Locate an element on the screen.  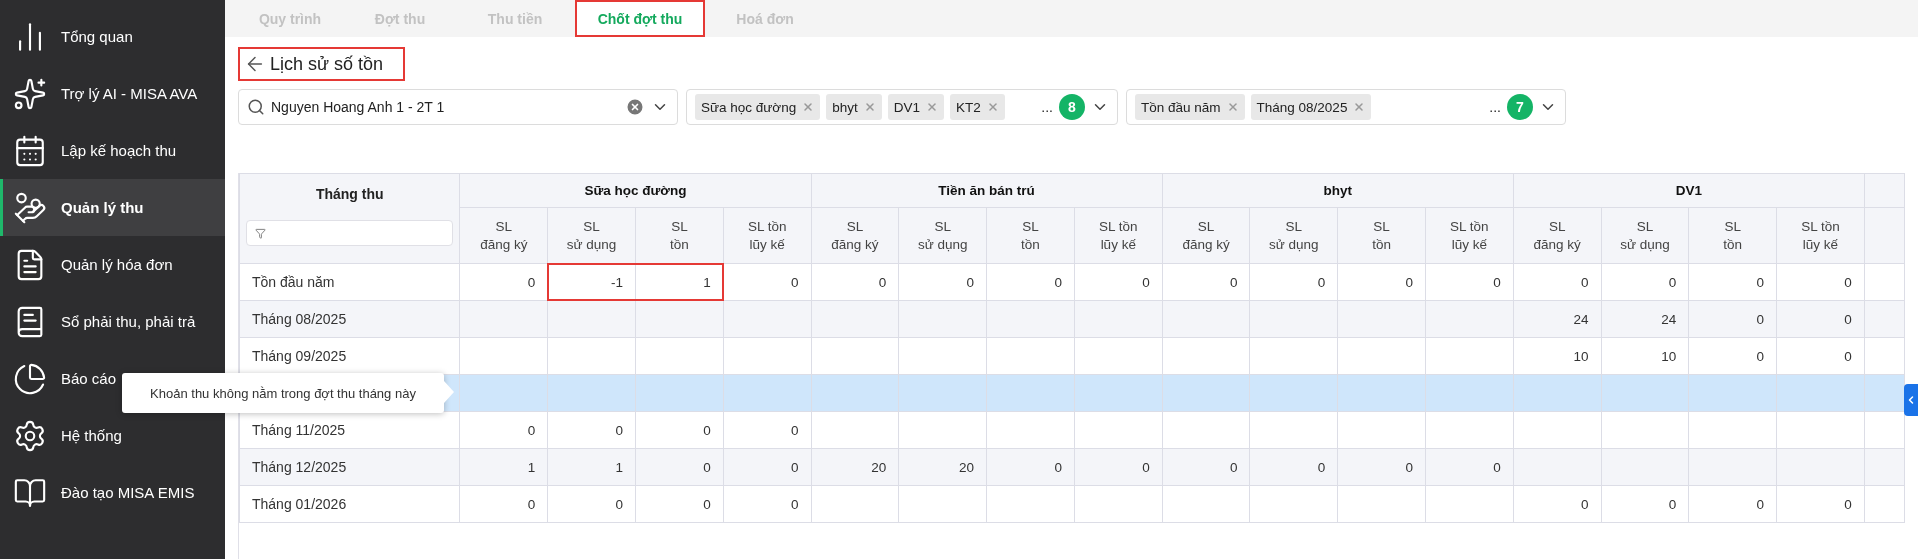
tooltip-arrow-icon is located at coordinates (449, 392).